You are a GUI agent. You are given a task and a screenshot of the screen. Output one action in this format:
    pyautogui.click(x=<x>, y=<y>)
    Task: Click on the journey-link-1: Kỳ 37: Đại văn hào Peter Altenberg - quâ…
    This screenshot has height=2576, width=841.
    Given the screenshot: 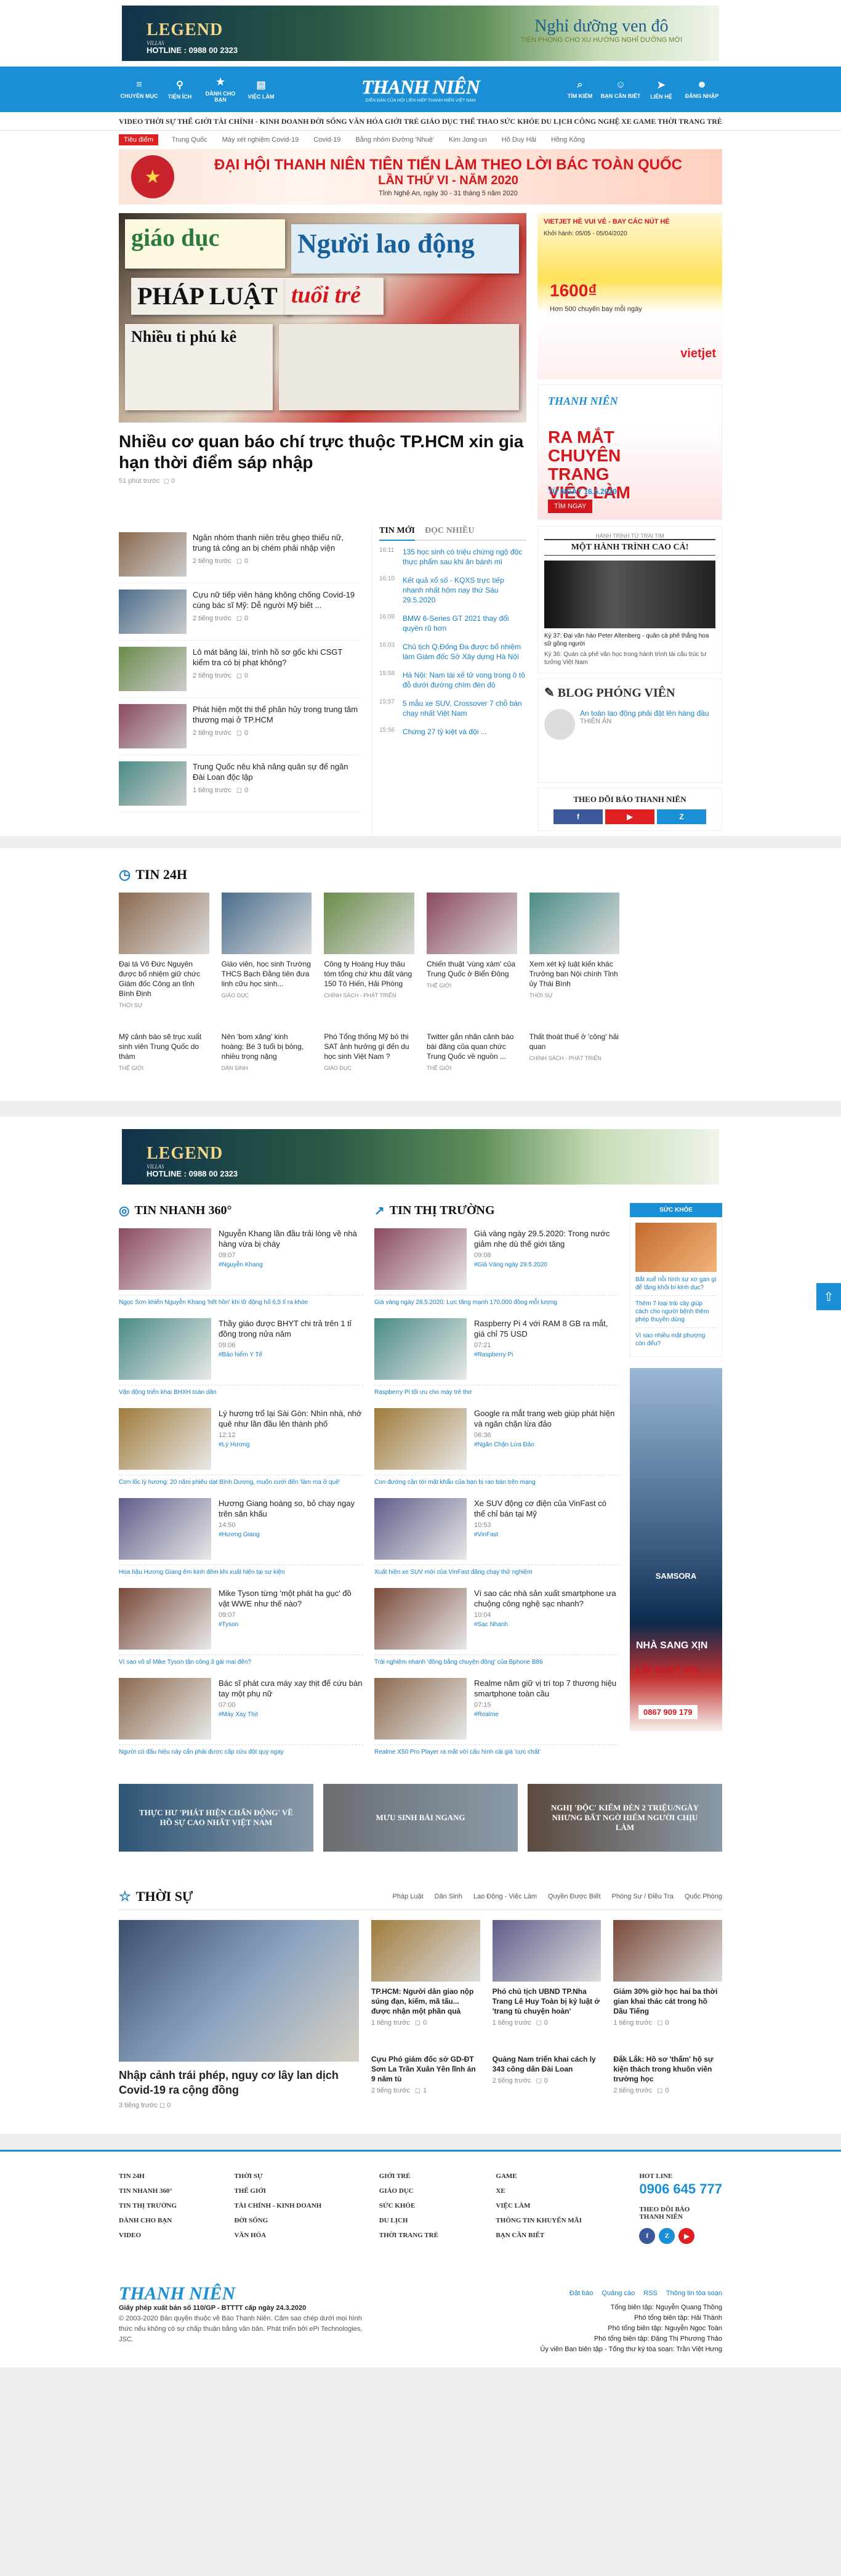 What is the action you would take?
    pyautogui.click(x=629, y=640)
    